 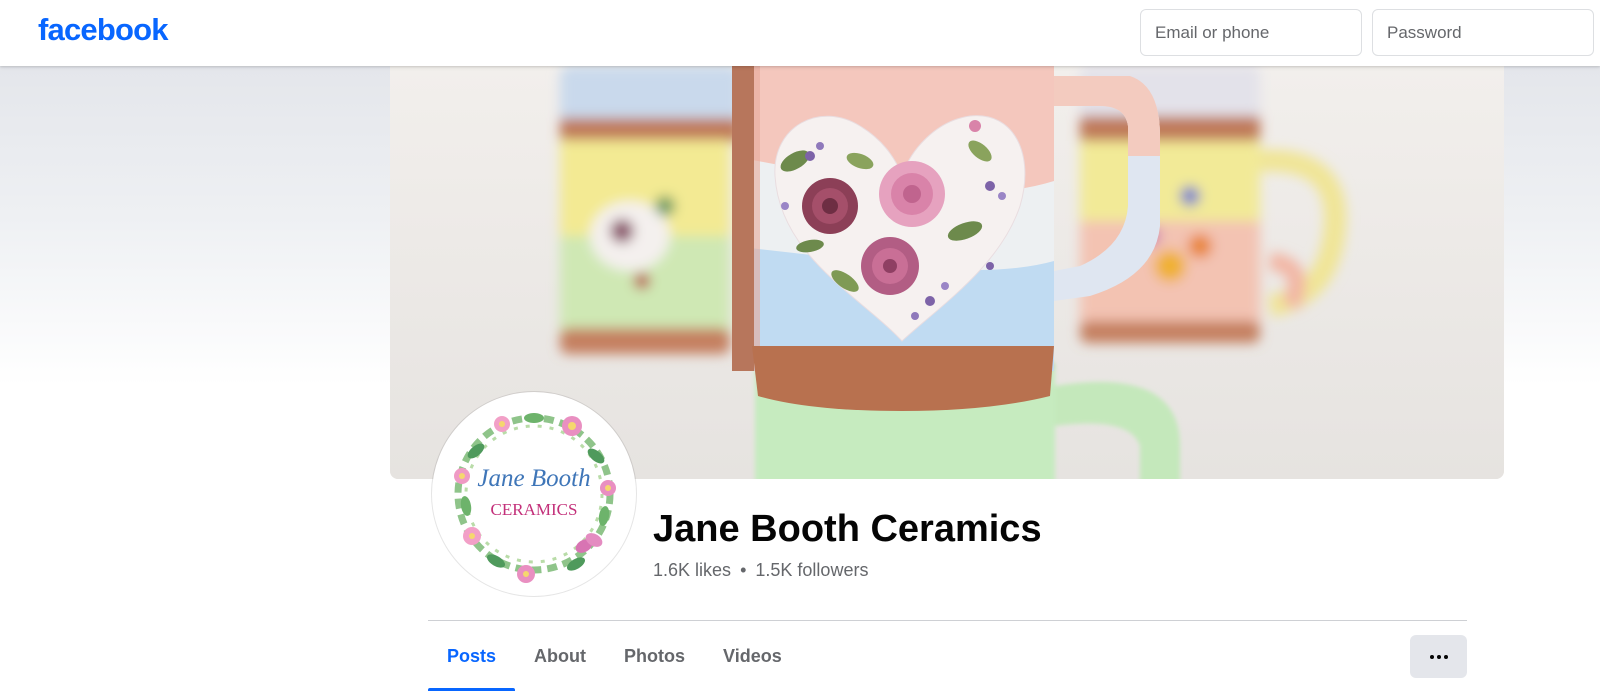 I want to click on tab-about: About, so click(x=560, y=656).